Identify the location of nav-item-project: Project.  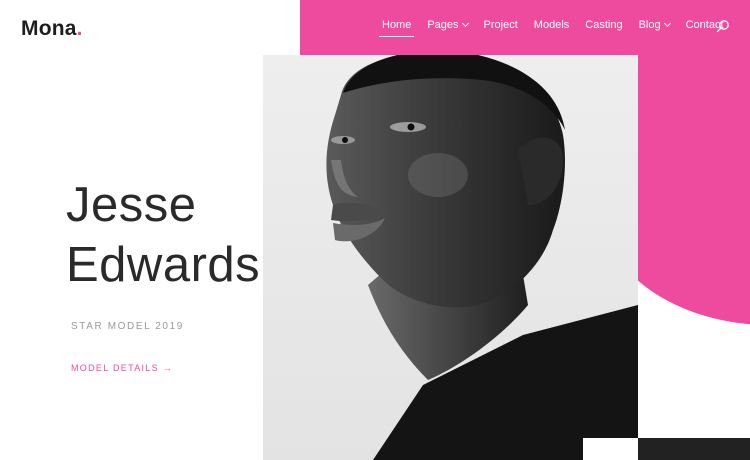
(501, 28).